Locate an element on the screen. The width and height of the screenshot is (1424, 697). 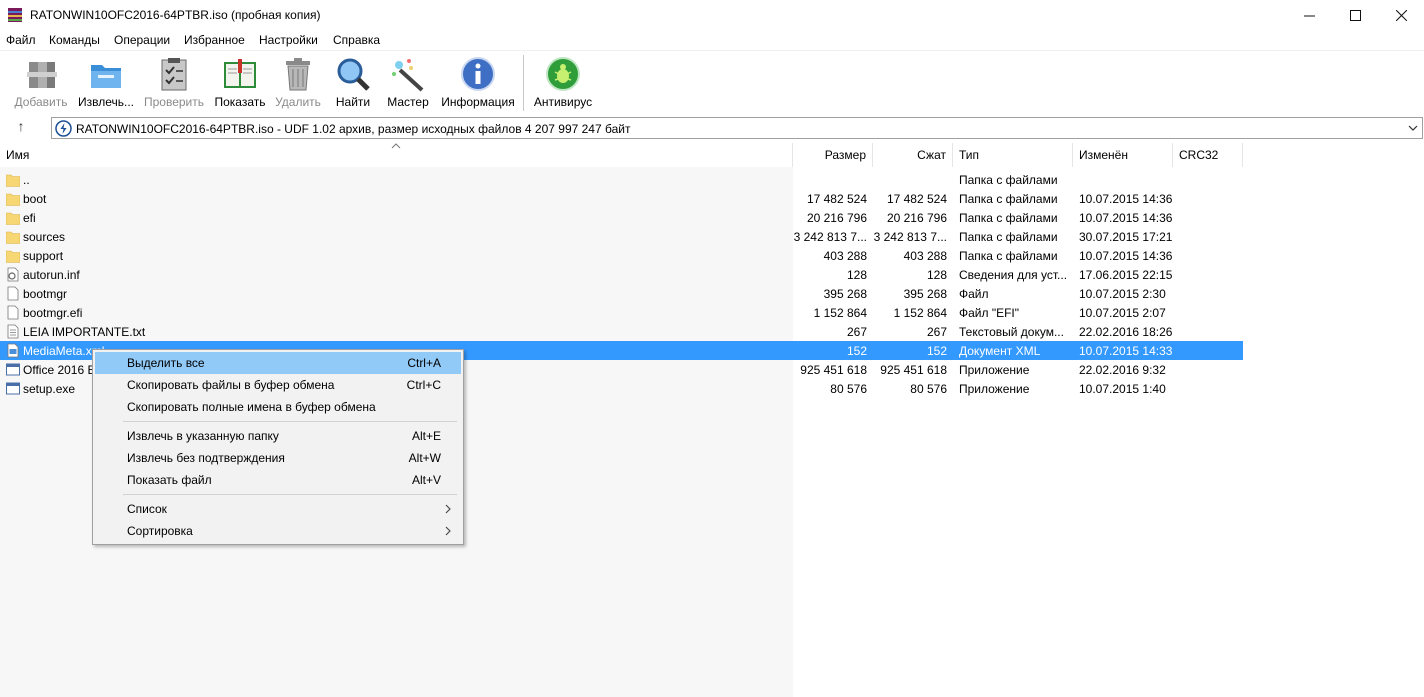
chevron-right-icon is located at coordinates (448, 531).